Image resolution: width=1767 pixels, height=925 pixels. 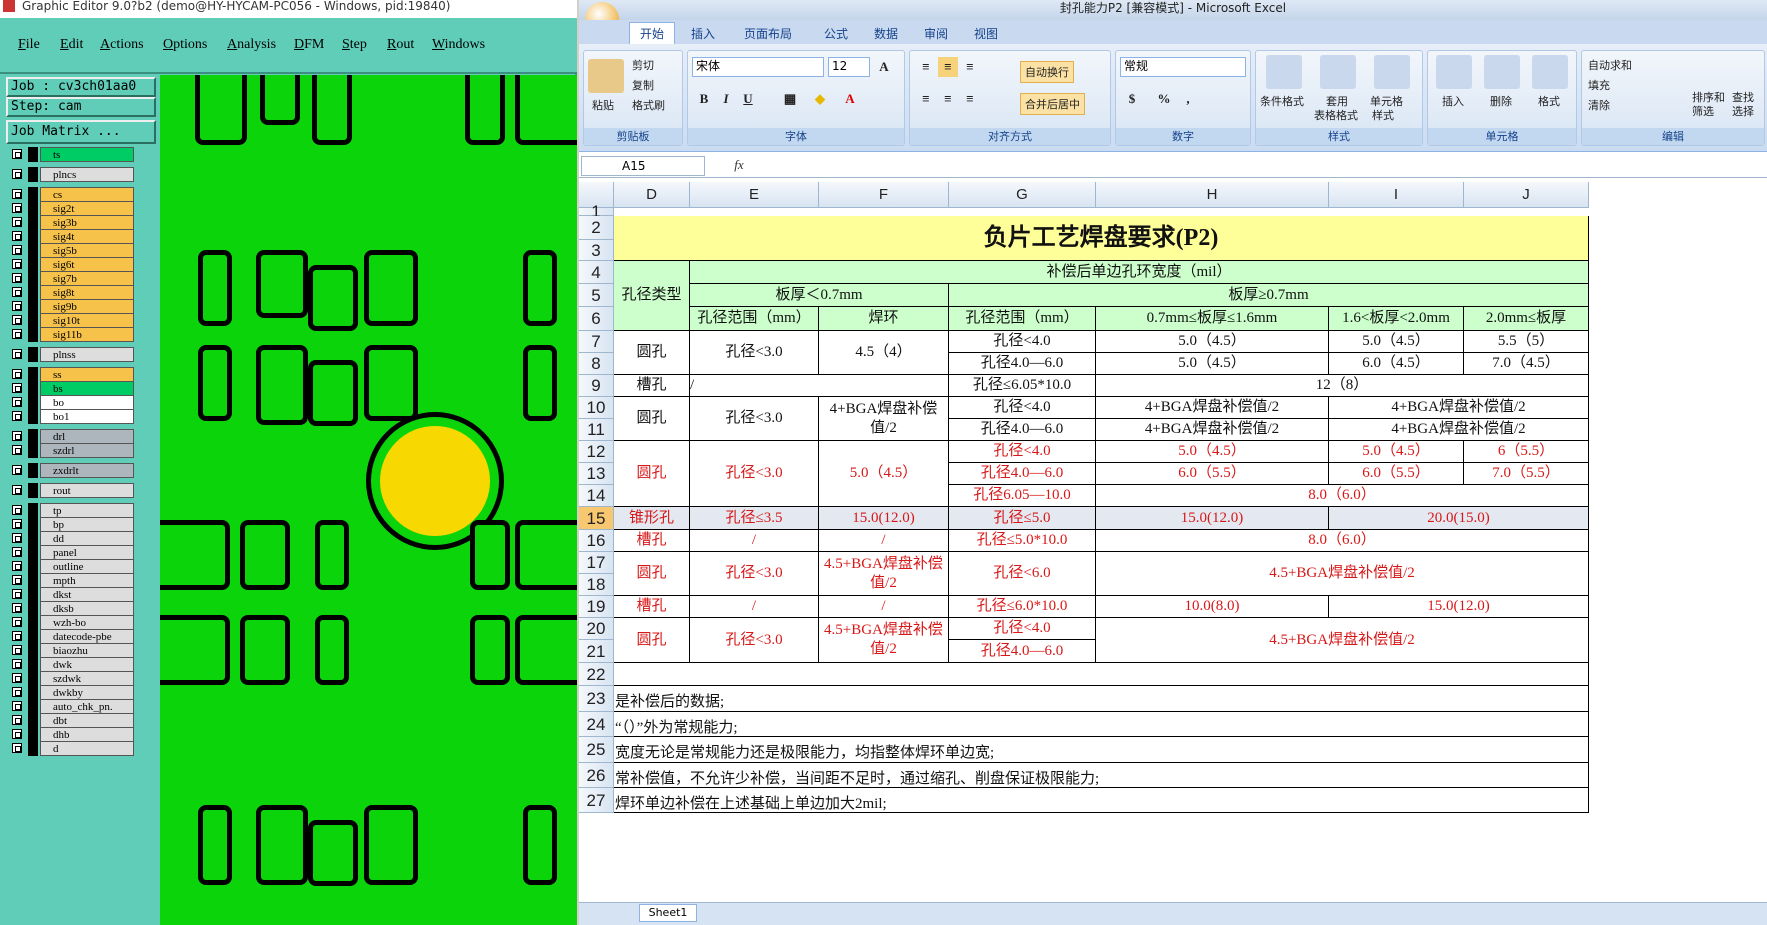 I want to click on row-header-19: 19, so click(x=596, y=607).